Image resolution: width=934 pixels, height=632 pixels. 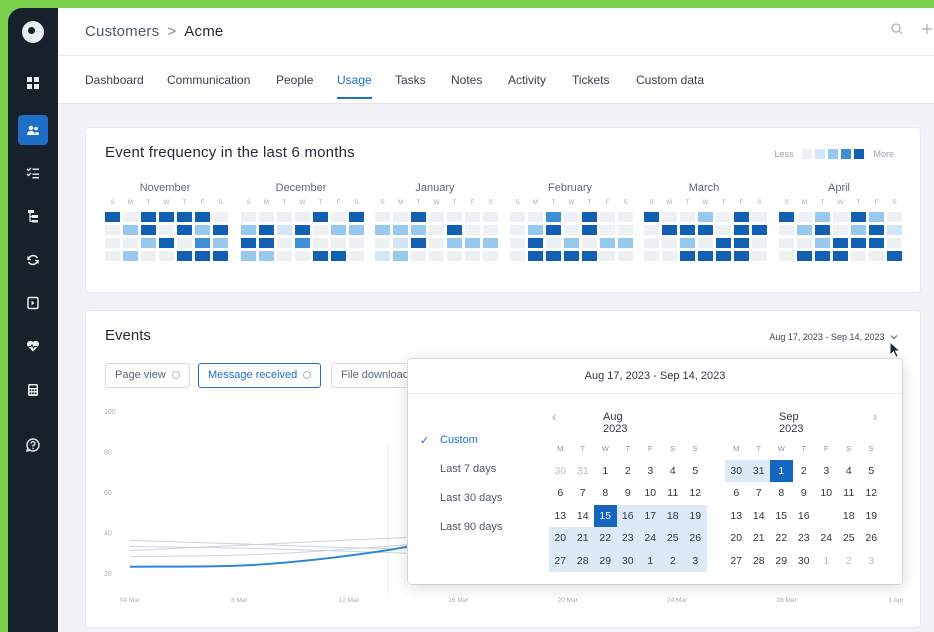 What do you see at coordinates (33, 390) in the screenshot?
I see `calculator-icon` at bounding box center [33, 390].